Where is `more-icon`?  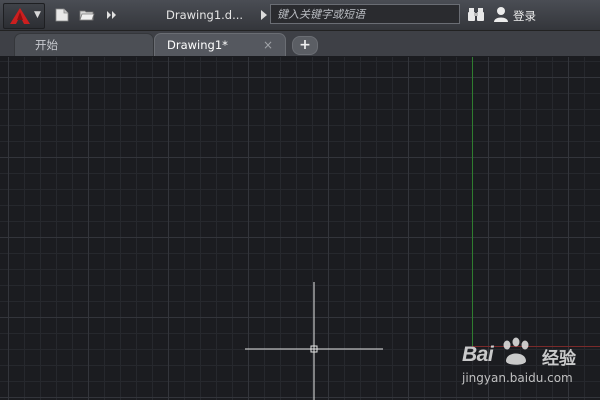 more-icon is located at coordinates (111, 15).